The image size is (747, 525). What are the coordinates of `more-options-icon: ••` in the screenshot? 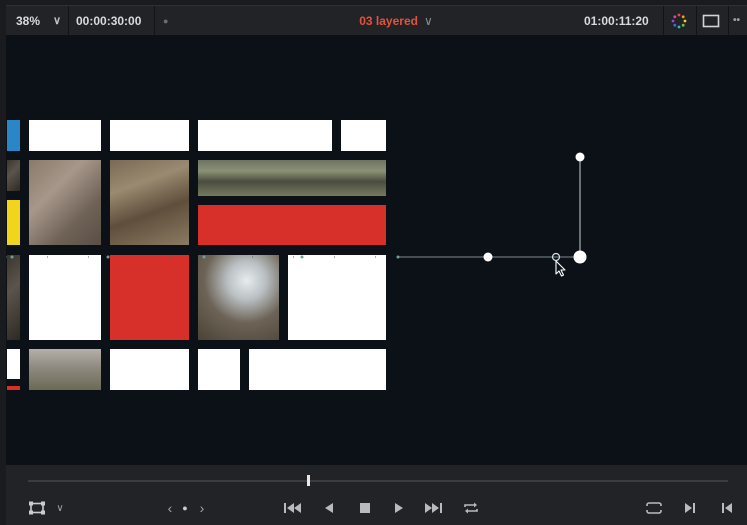 It's located at (736, 20).